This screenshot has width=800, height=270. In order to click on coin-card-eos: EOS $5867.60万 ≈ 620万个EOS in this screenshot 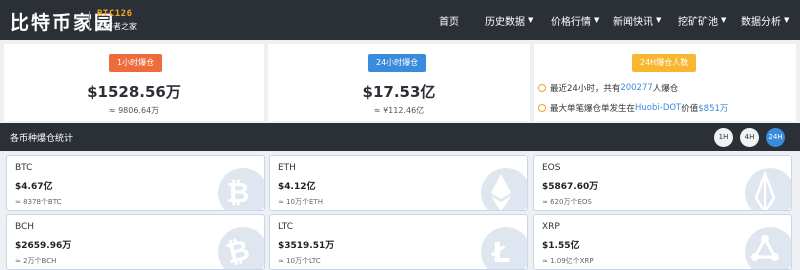, I will do `click(662, 183)`.